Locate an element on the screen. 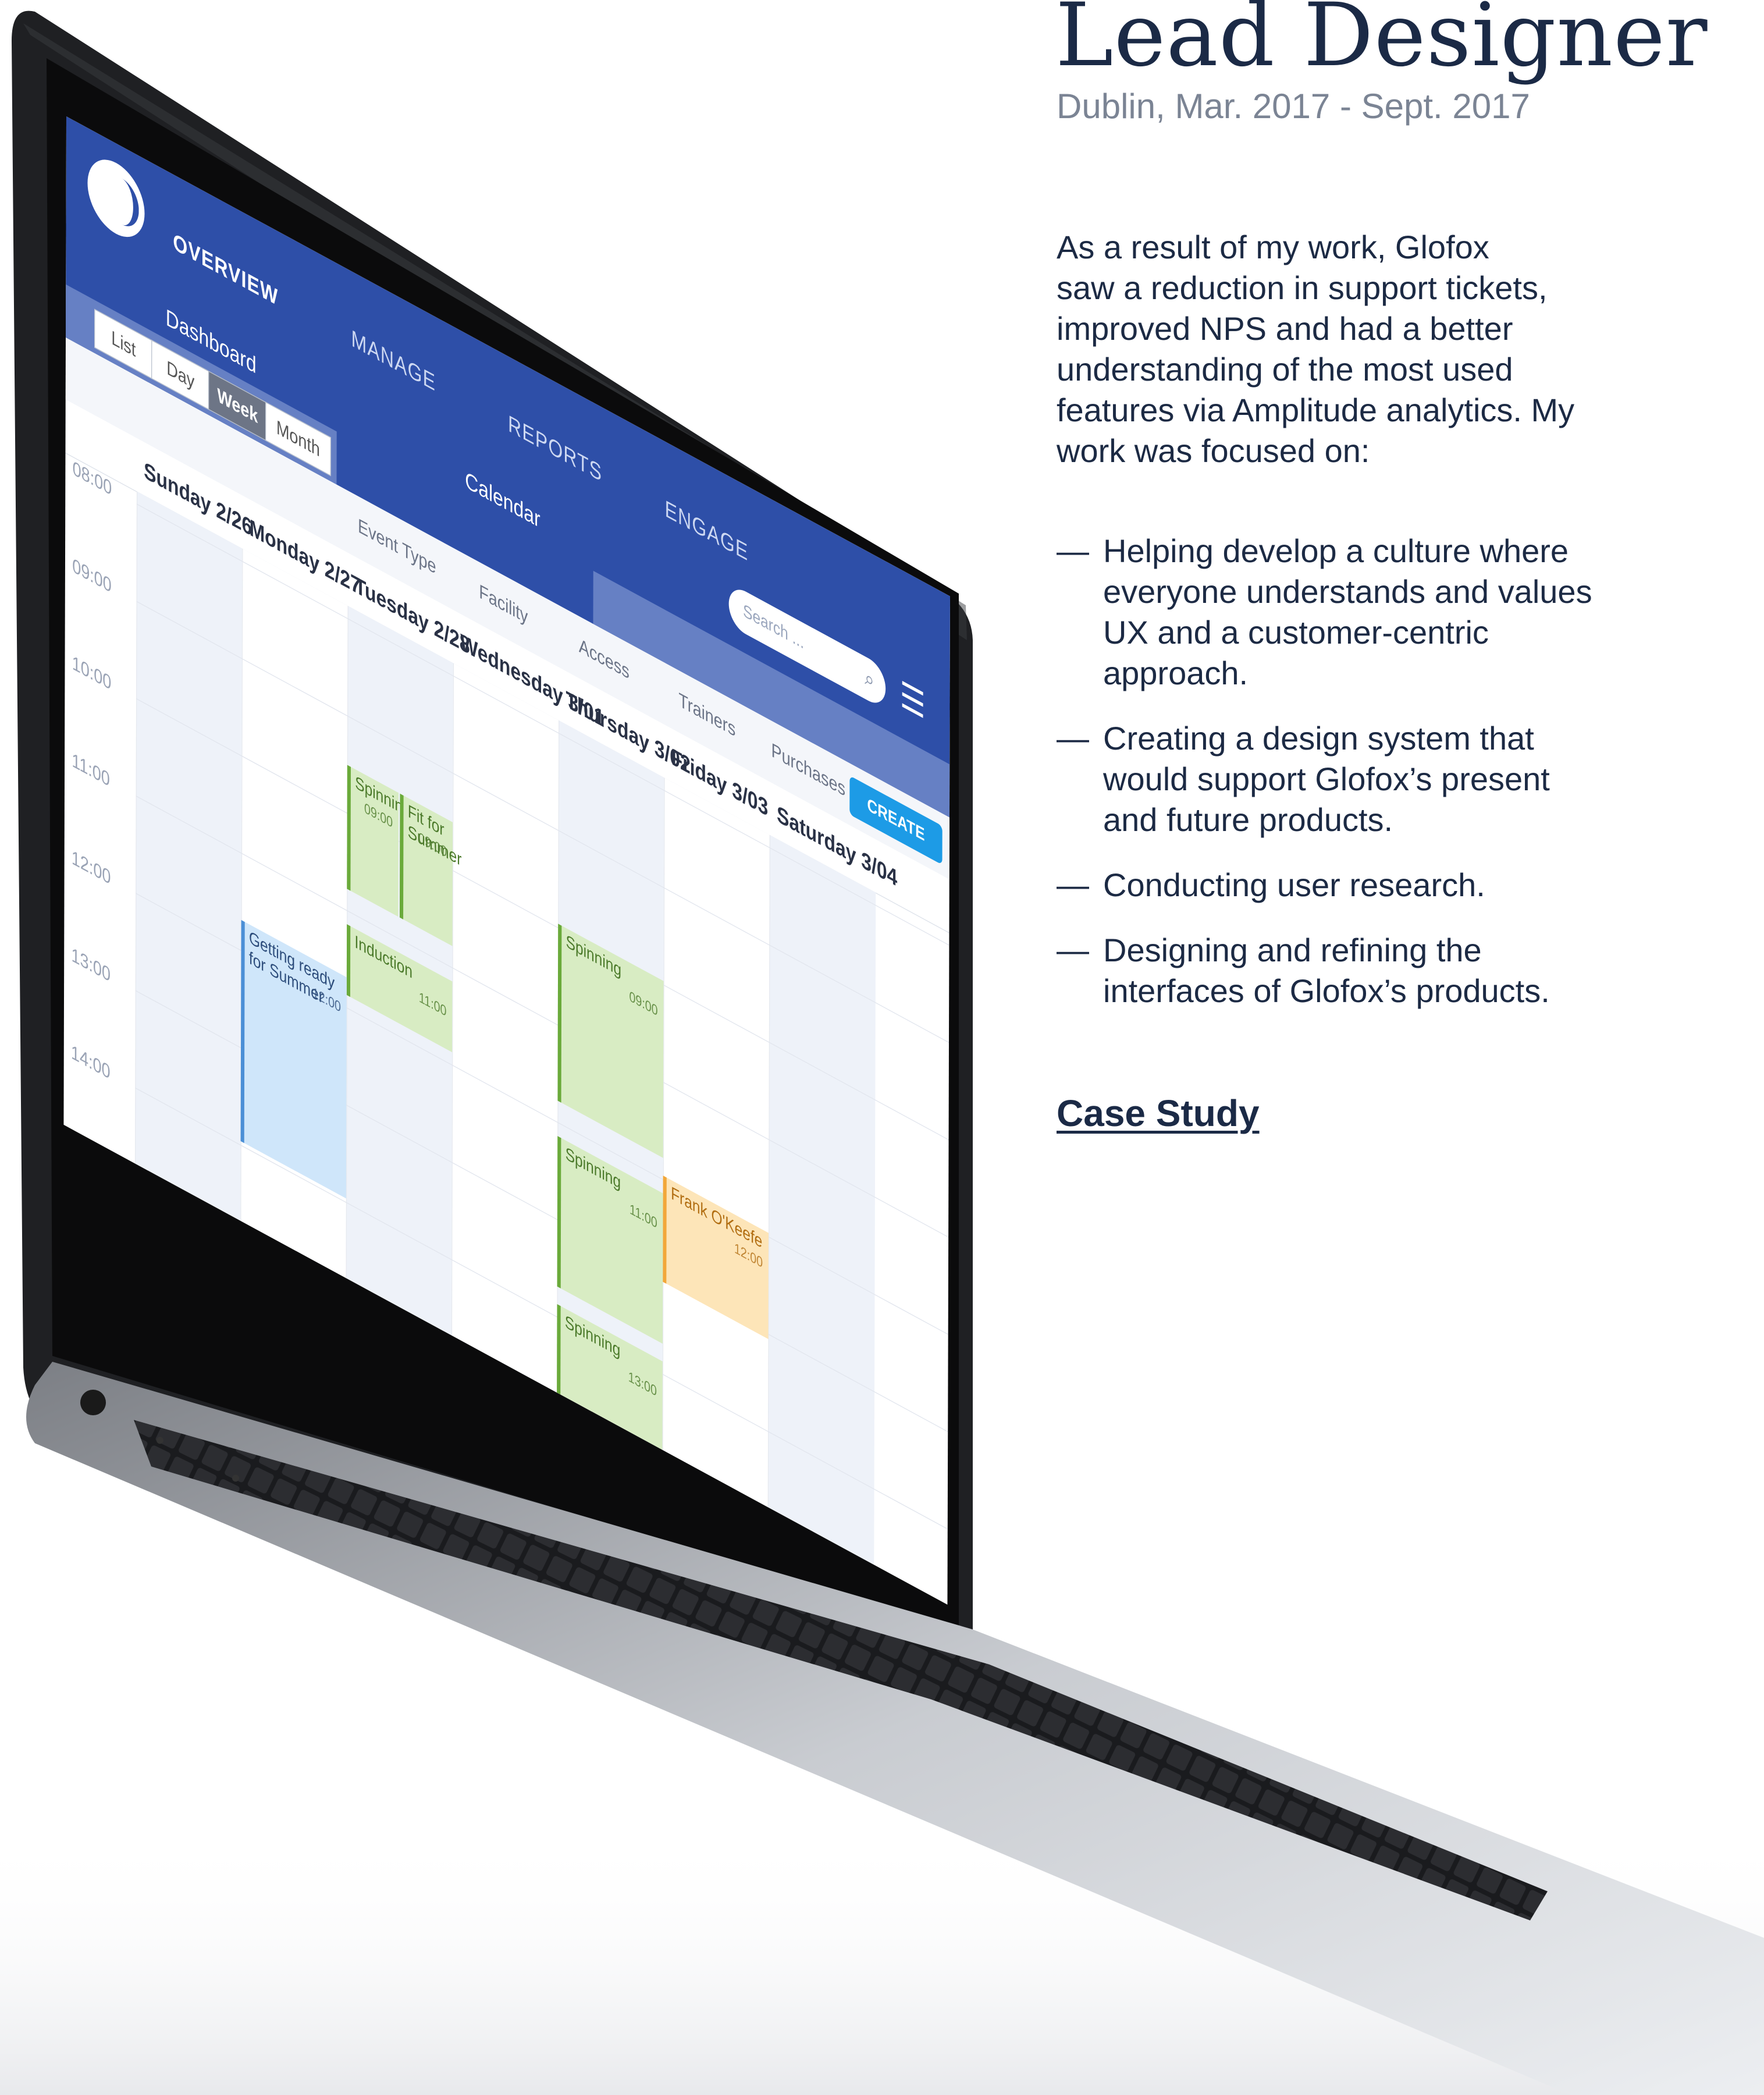 The height and width of the screenshot is (2095, 1764). event-time: 12:00 is located at coordinates (326, 1000).